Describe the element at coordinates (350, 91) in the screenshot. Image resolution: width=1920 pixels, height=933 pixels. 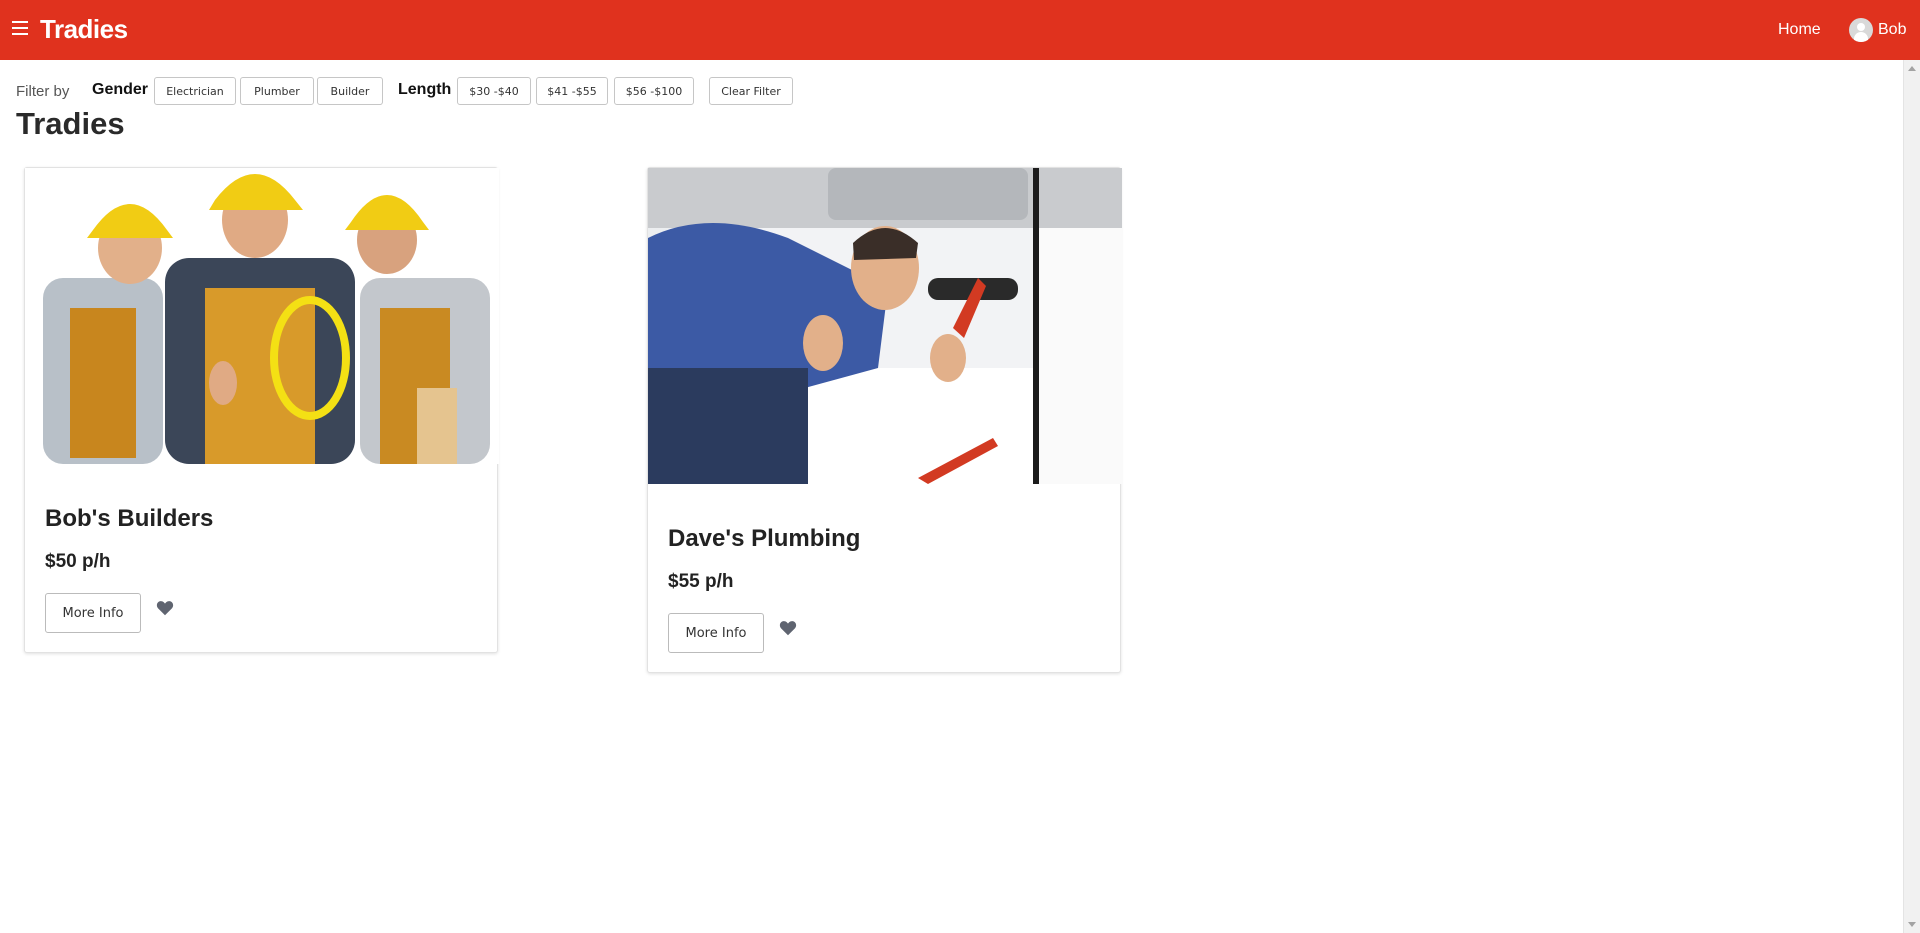
I see `filter-builder-button: Builder` at that location.